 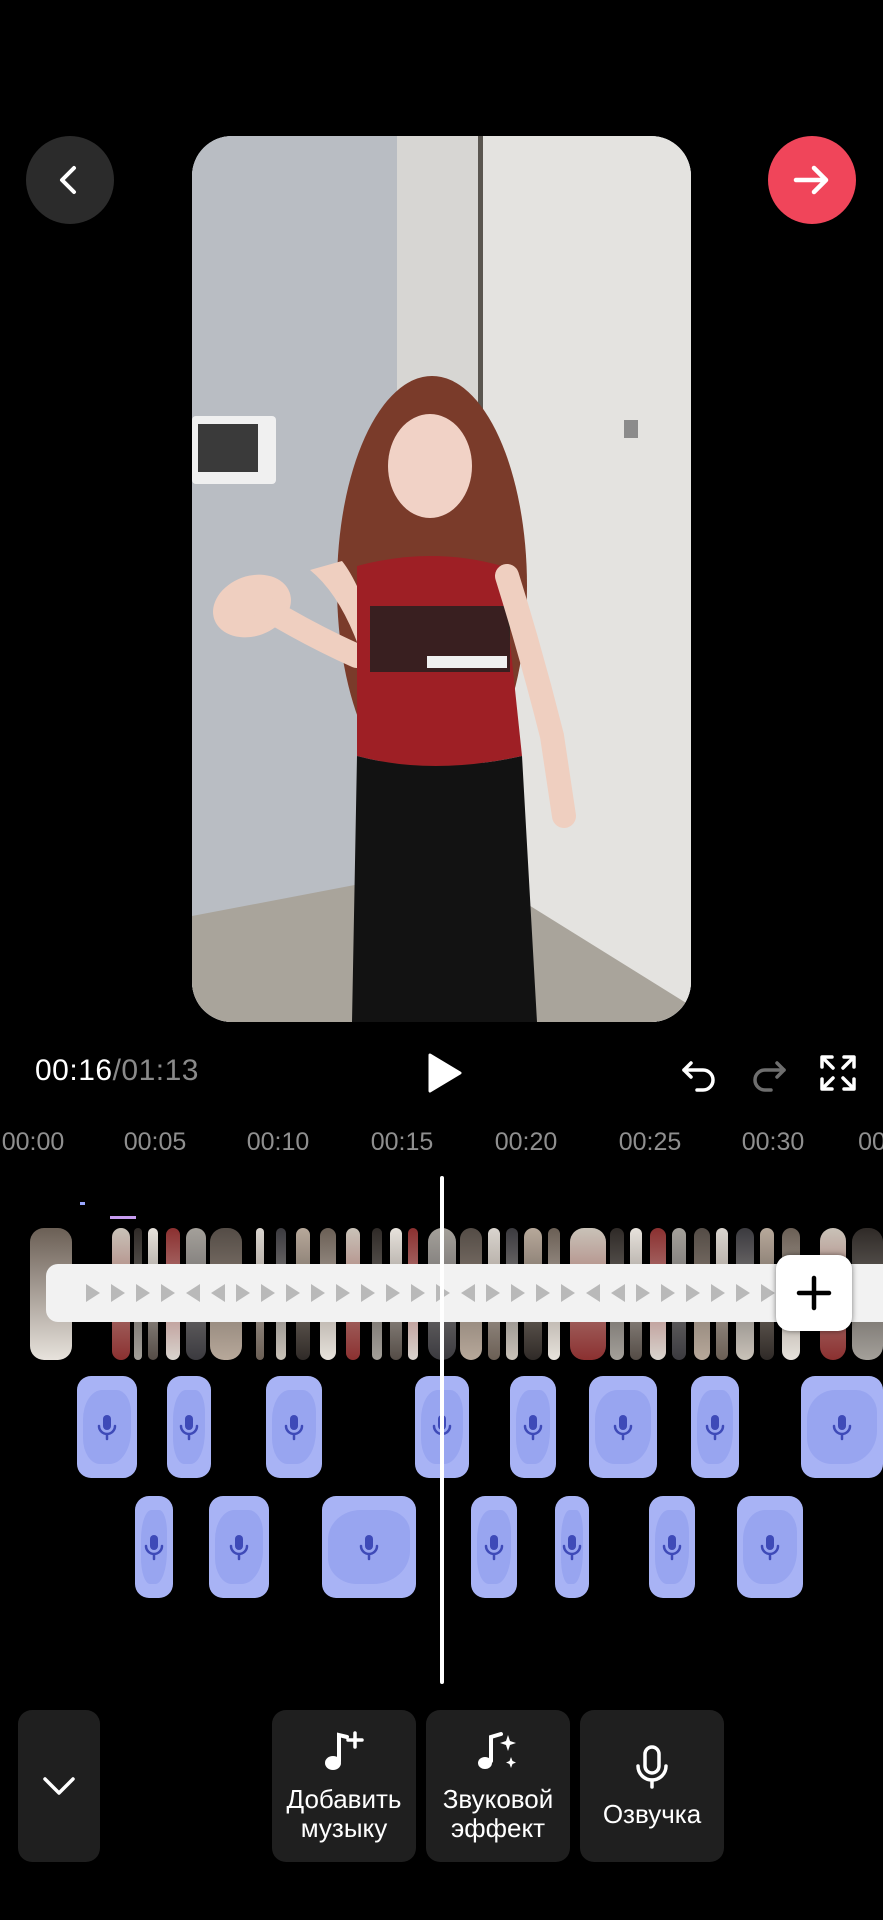 What do you see at coordinates (650, 1142) in the screenshot?
I see `ruler-tick: 00:25` at bounding box center [650, 1142].